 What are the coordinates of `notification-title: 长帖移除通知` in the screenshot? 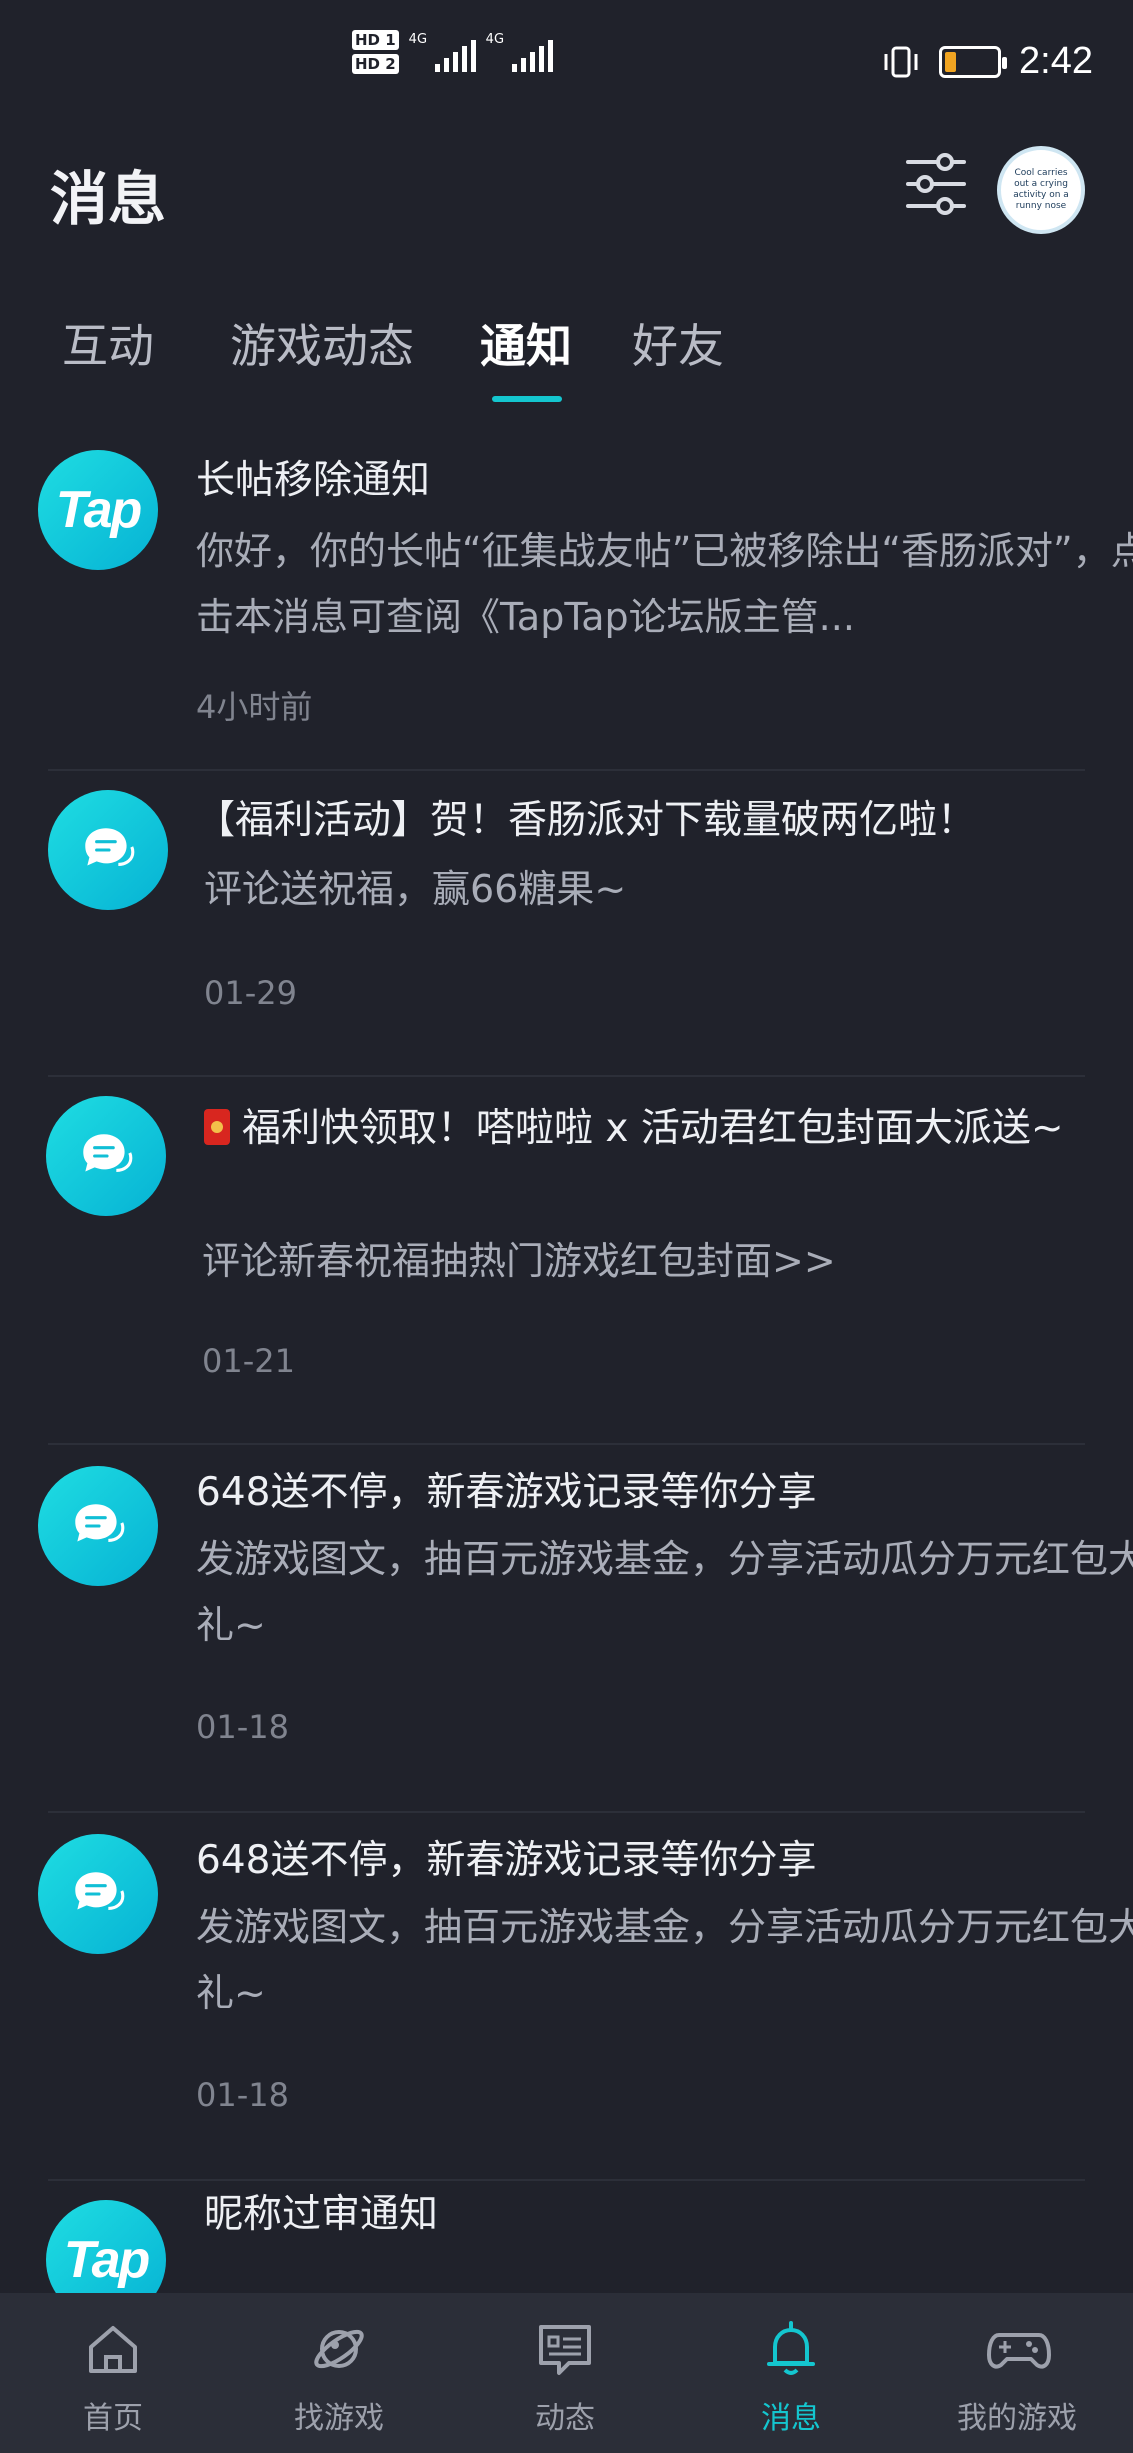 It's located at (313, 480).